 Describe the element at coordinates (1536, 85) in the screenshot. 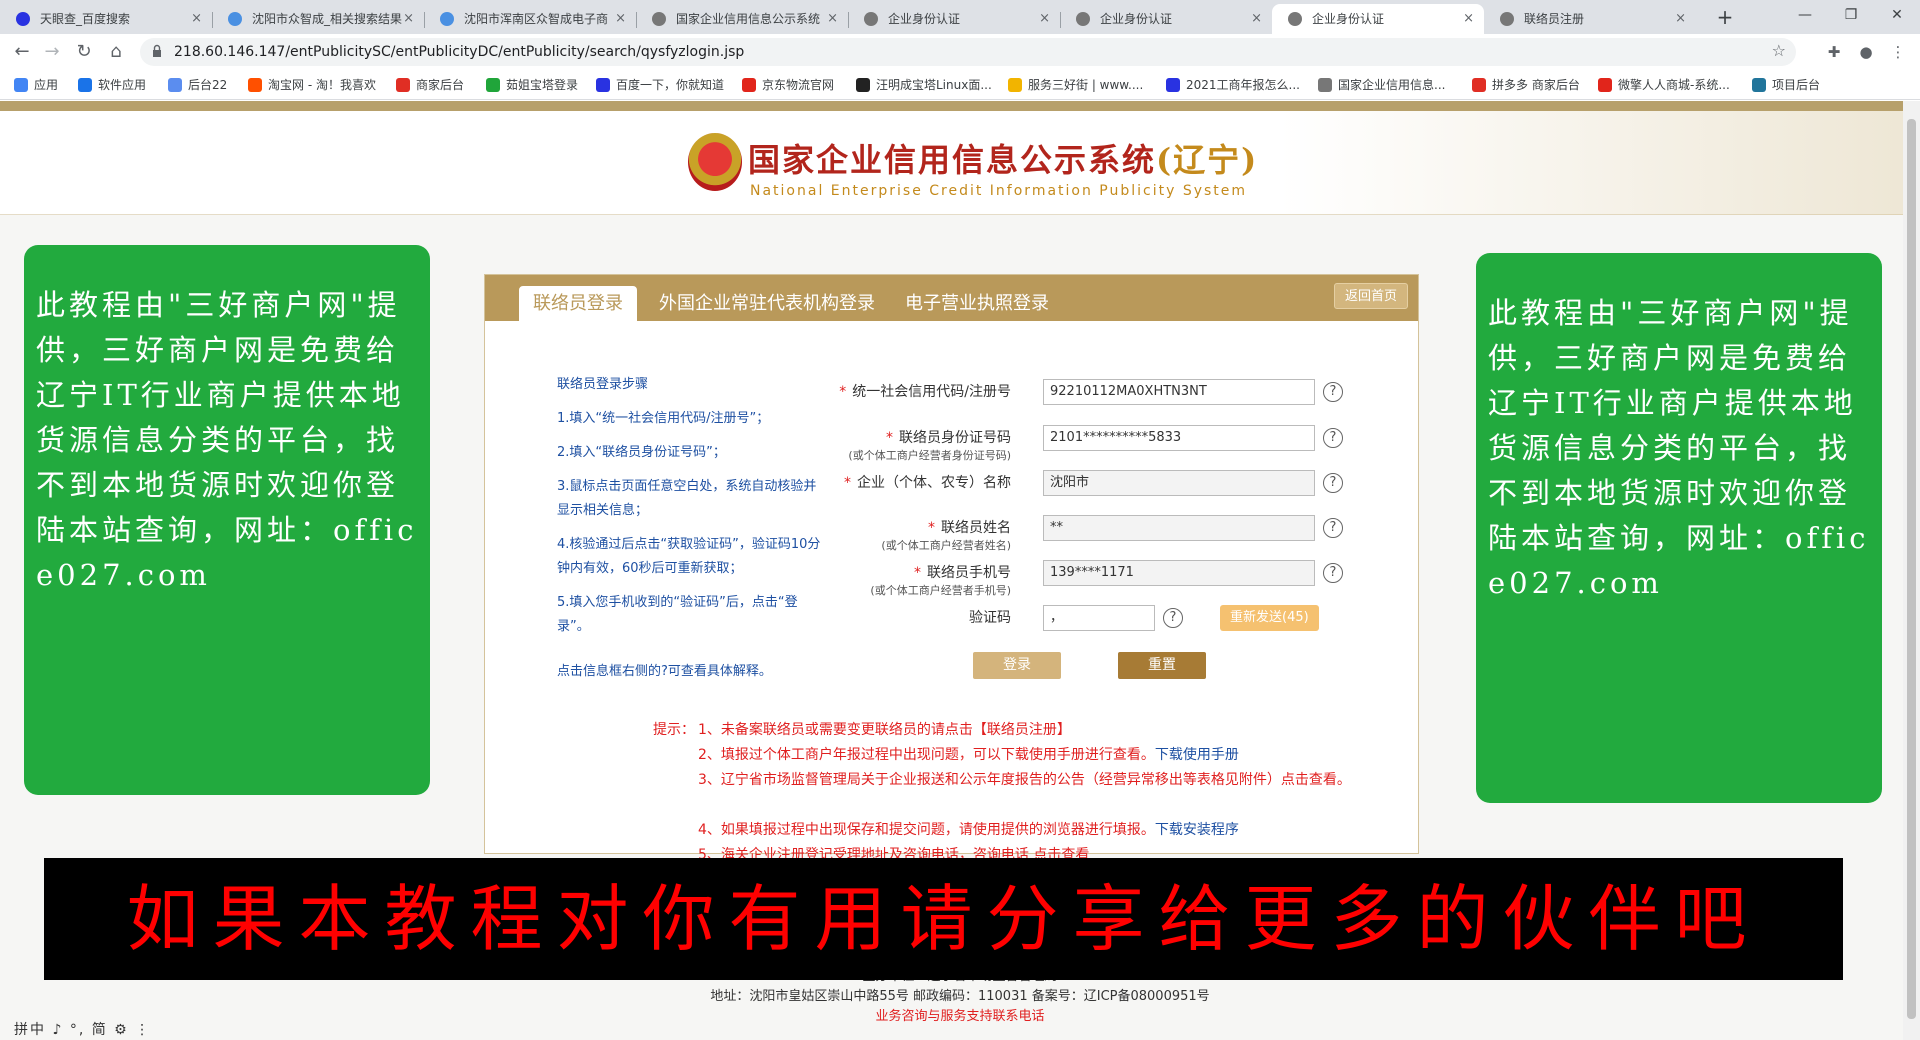

I see `bookmark-label: 拼多多 商家后台` at that location.